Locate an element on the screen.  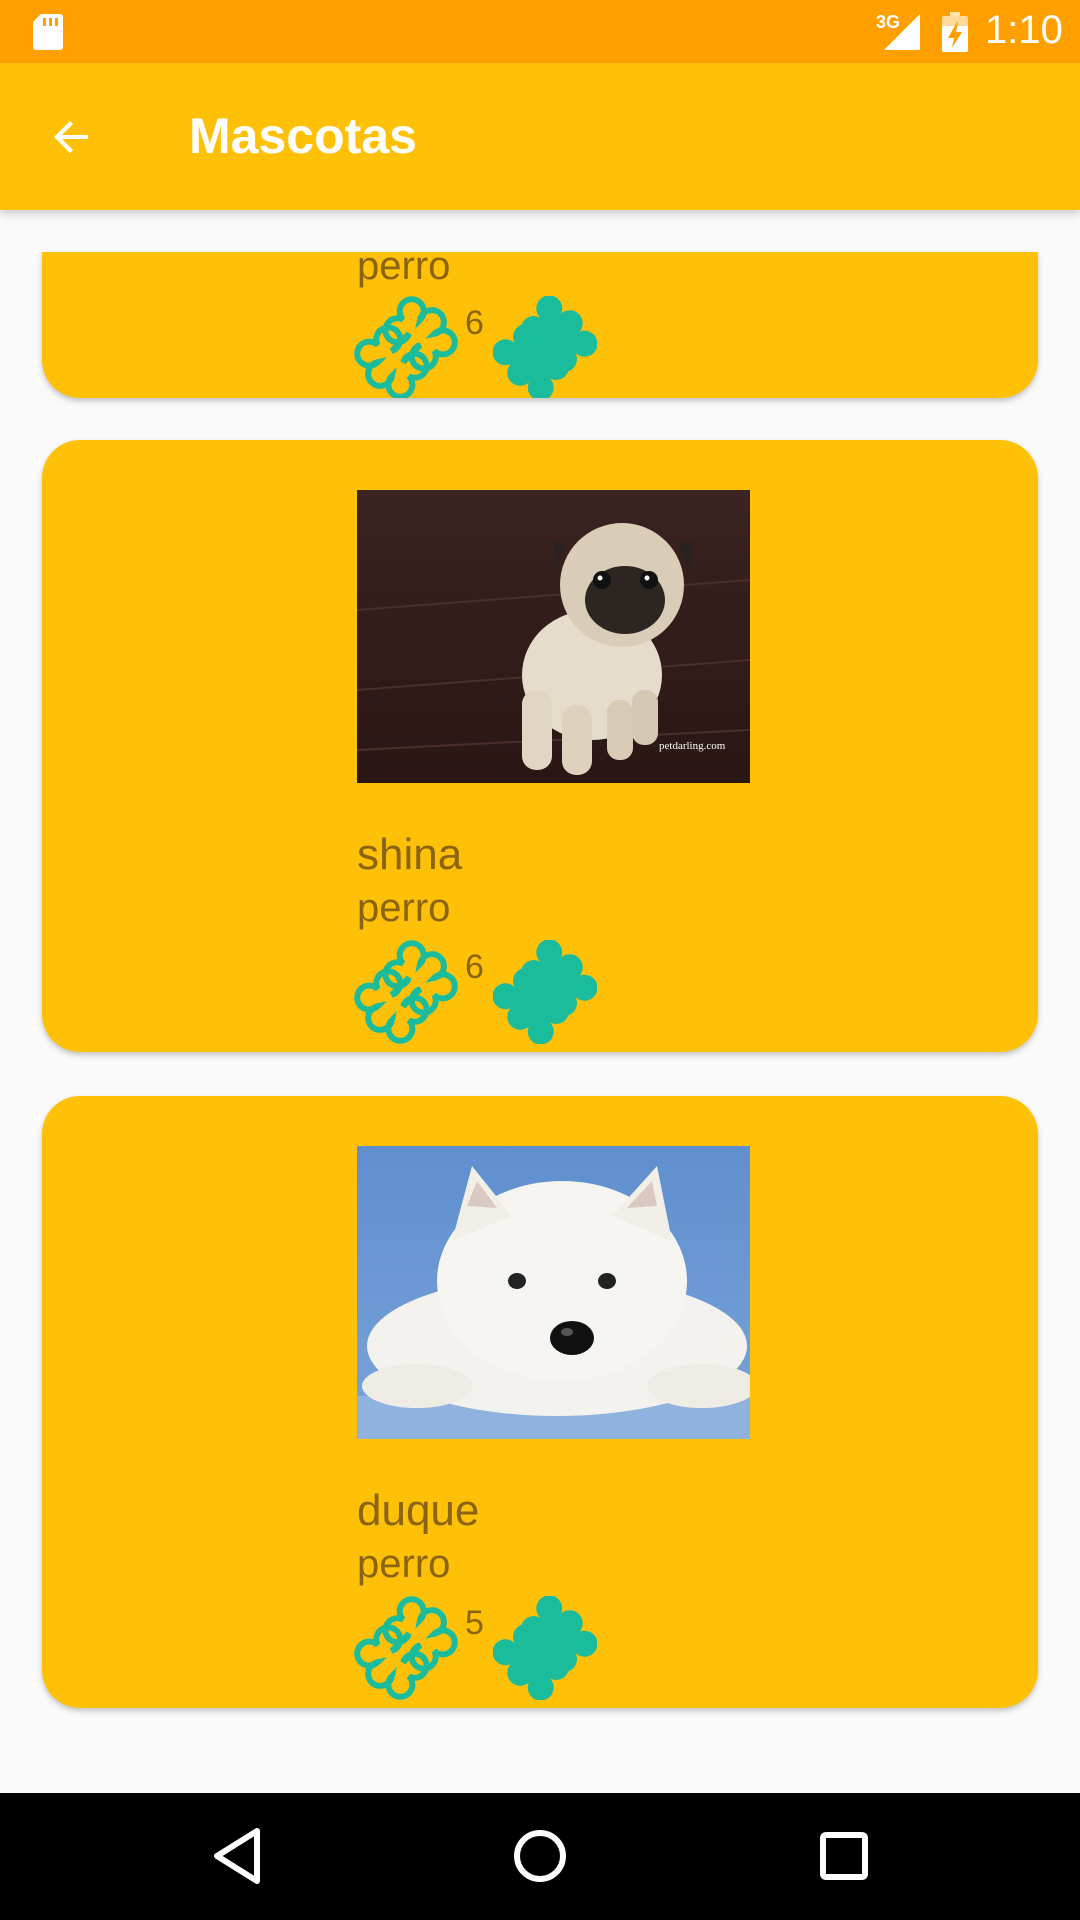
battery-charging-icon is located at coordinates (955, 32).